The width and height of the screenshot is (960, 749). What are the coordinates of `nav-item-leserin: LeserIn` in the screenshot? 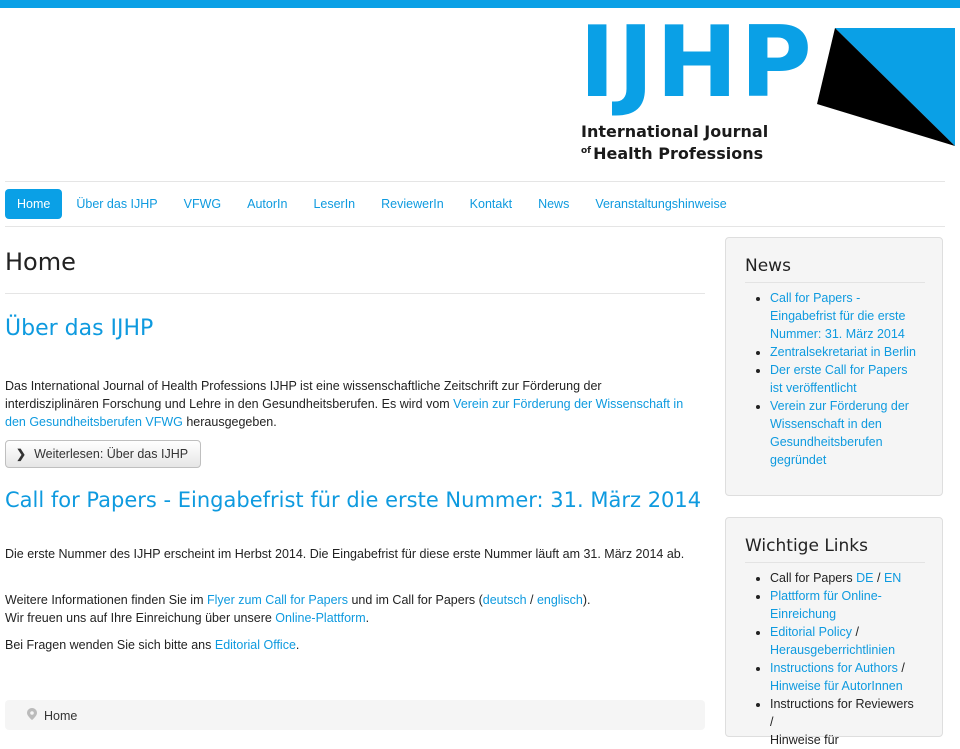 It's located at (334, 204).